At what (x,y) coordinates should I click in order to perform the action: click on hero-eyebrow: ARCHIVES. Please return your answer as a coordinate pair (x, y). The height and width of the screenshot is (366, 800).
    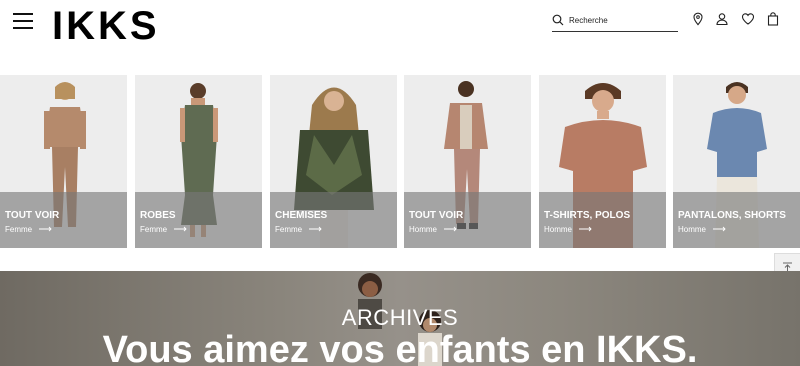
    Looking at the image, I should click on (400, 317).